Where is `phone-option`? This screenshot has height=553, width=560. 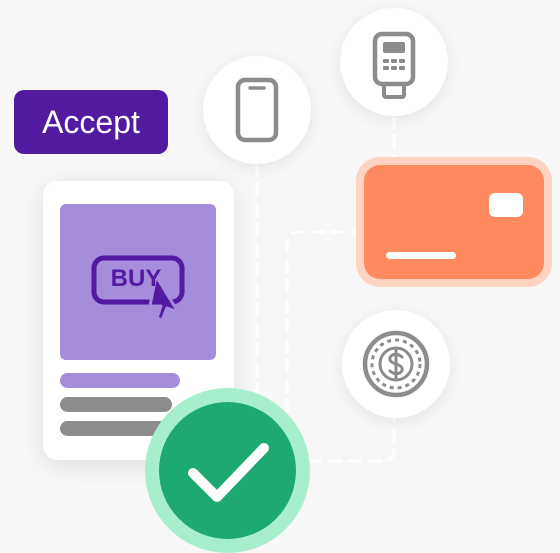 phone-option is located at coordinates (257, 110).